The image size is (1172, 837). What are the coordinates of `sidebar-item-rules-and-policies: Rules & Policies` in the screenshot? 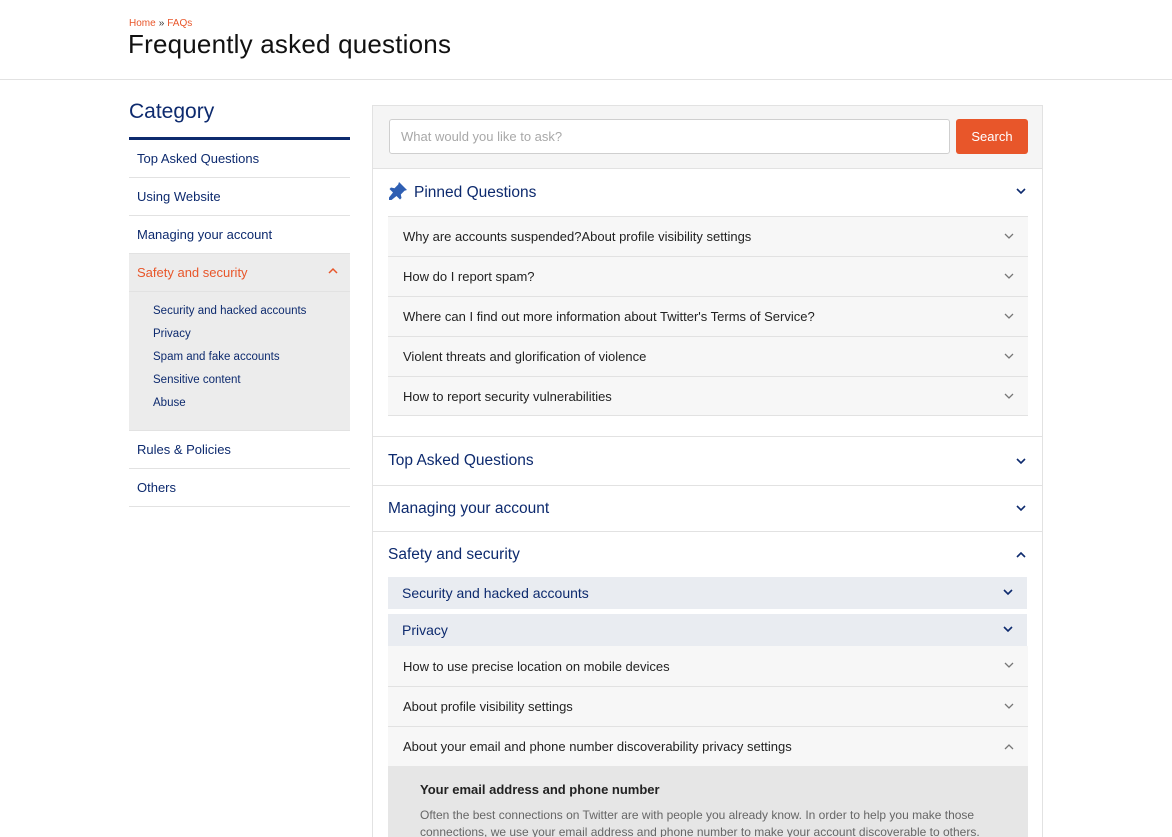 It's located at (239, 450).